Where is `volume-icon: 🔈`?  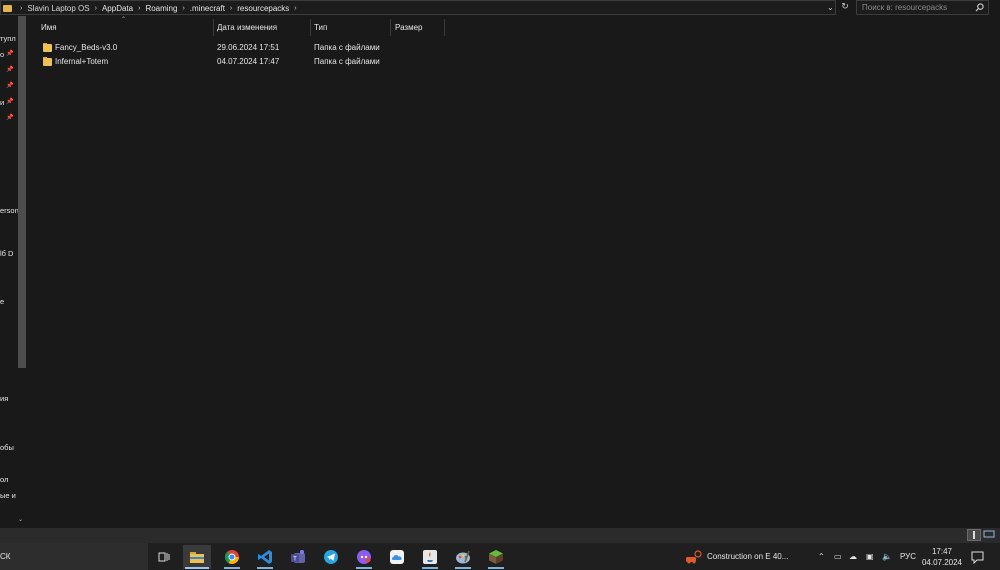
volume-icon: 🔈 is located at coordinates (887, 556).